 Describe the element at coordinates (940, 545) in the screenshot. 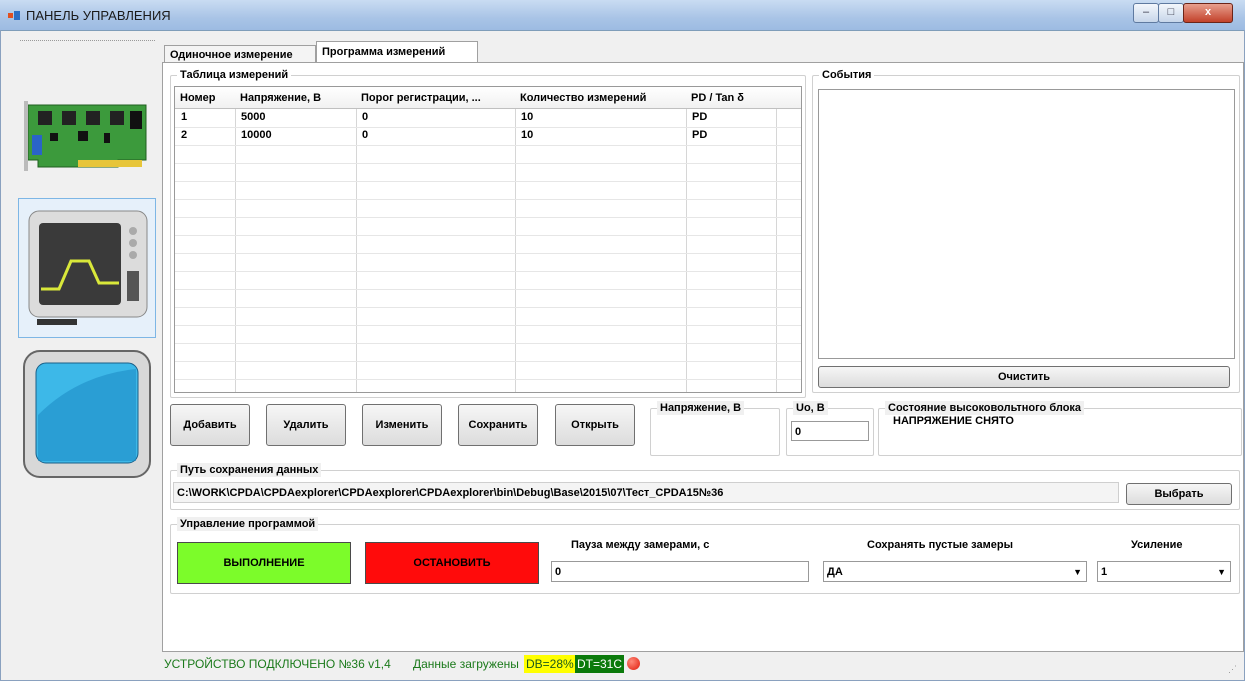

I see `save-empty-label: Сохранять пустые замеры` at that location.